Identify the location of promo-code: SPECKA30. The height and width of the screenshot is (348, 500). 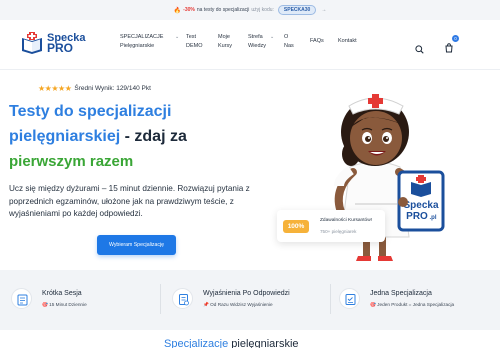
(297, 10).